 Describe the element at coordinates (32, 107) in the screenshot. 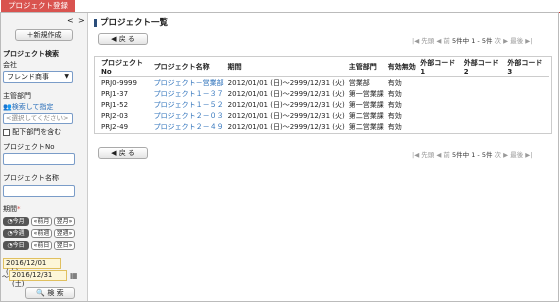

I see `dept-search-link-label: 検索して指定` at that location.